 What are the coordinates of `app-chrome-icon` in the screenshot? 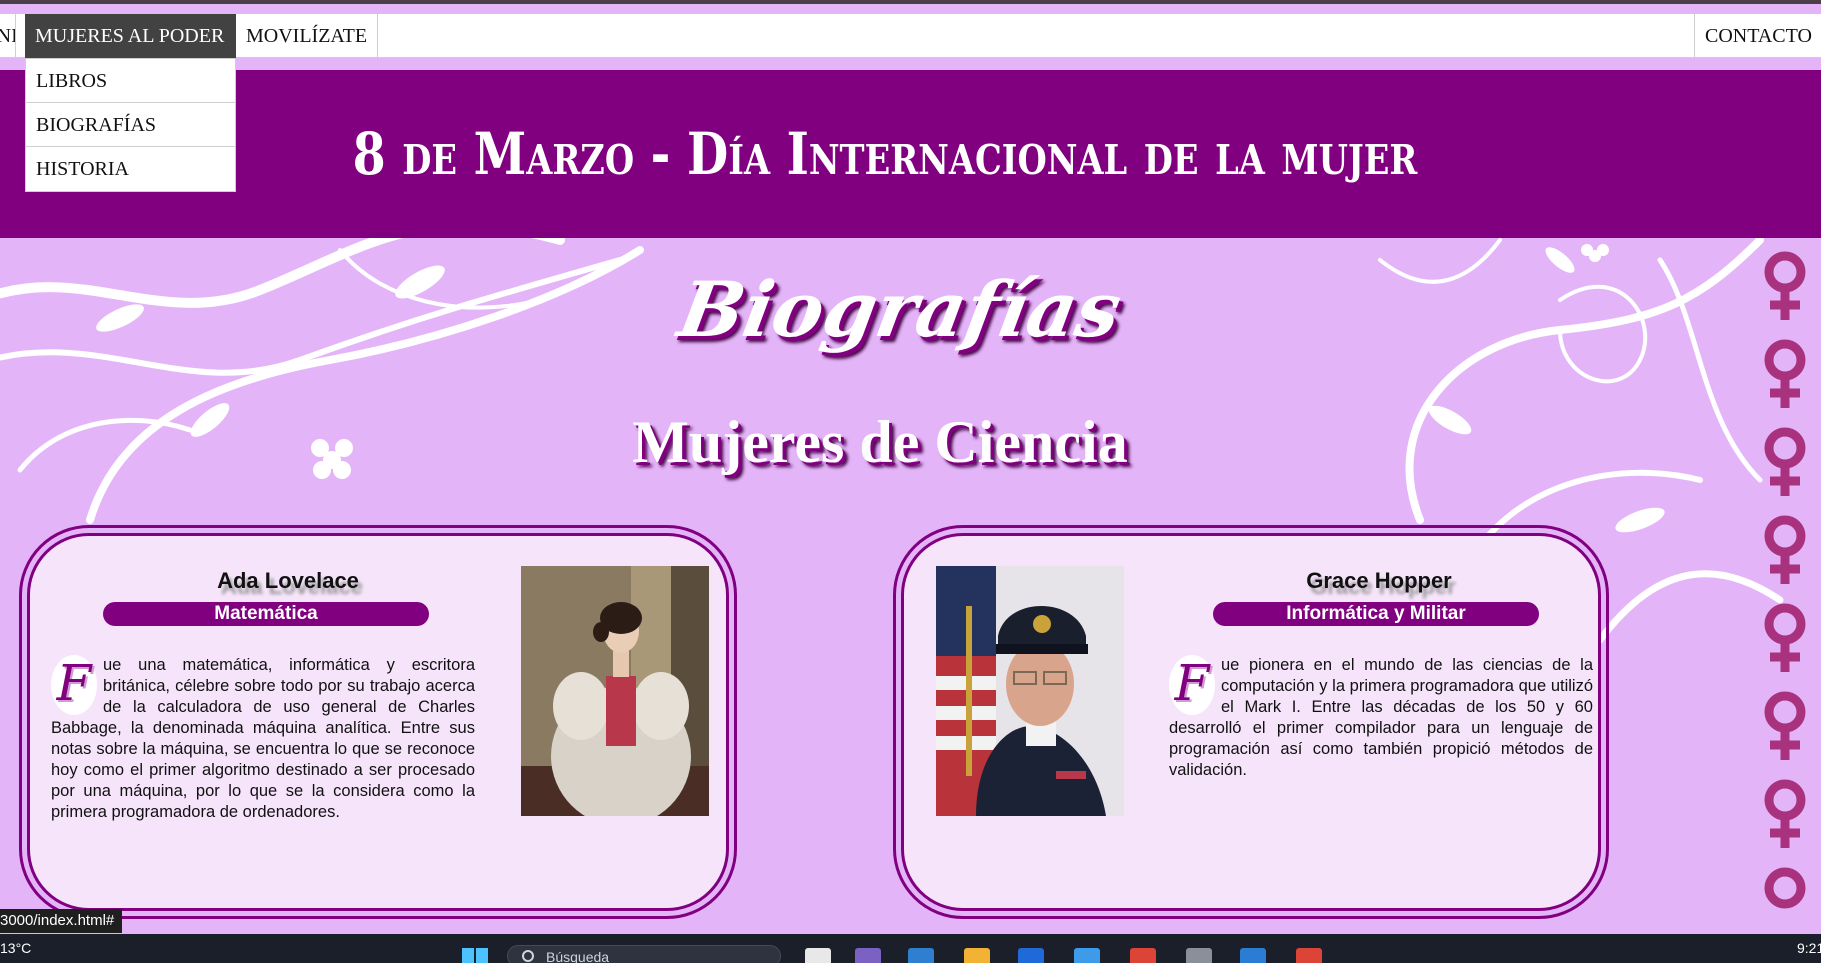 It's located at (1143, 955).